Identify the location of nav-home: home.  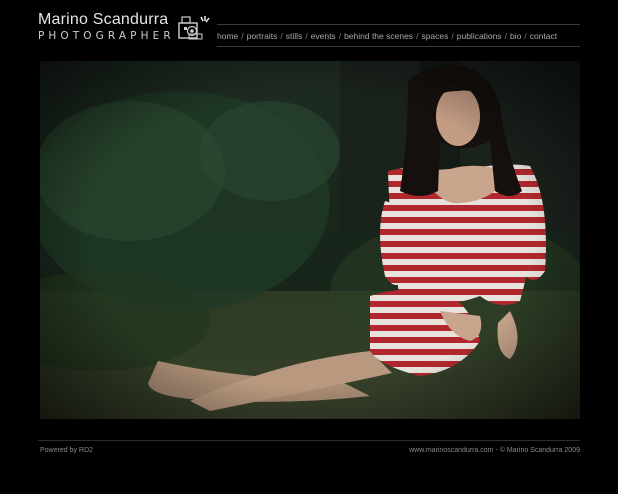
(227, 36).